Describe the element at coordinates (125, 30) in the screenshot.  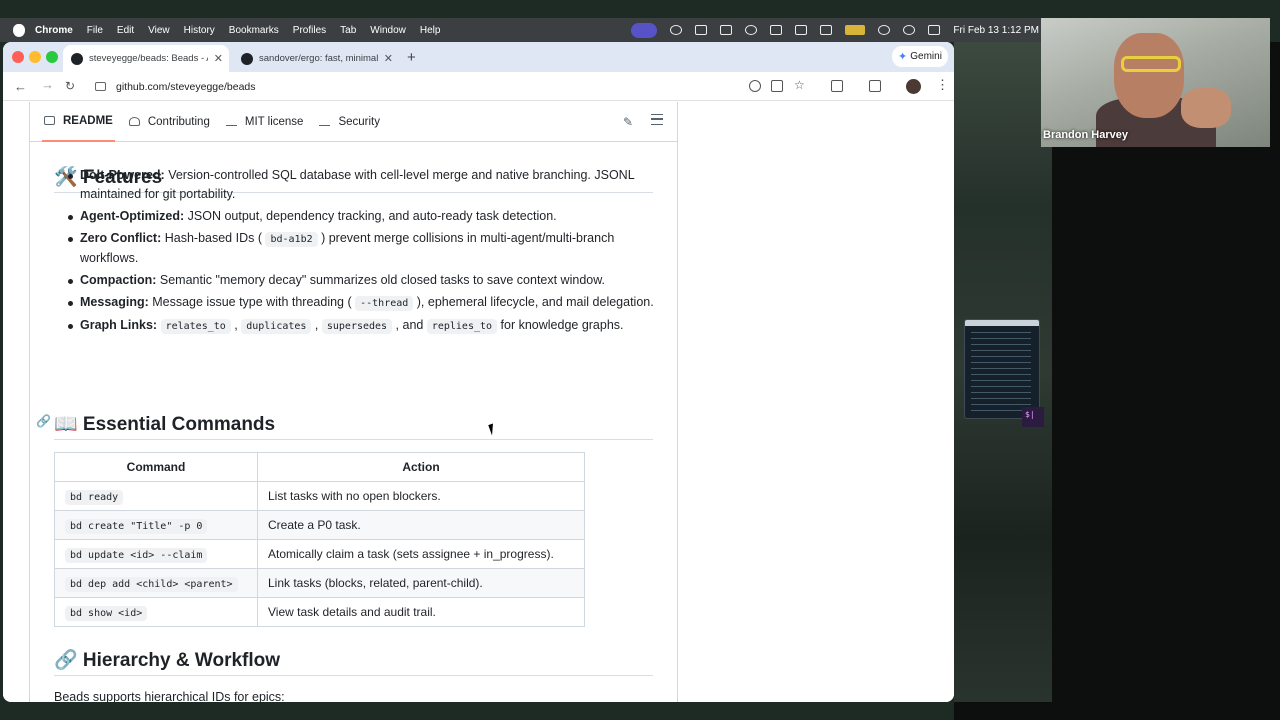
I see `menu-edit: Edit` at that location.